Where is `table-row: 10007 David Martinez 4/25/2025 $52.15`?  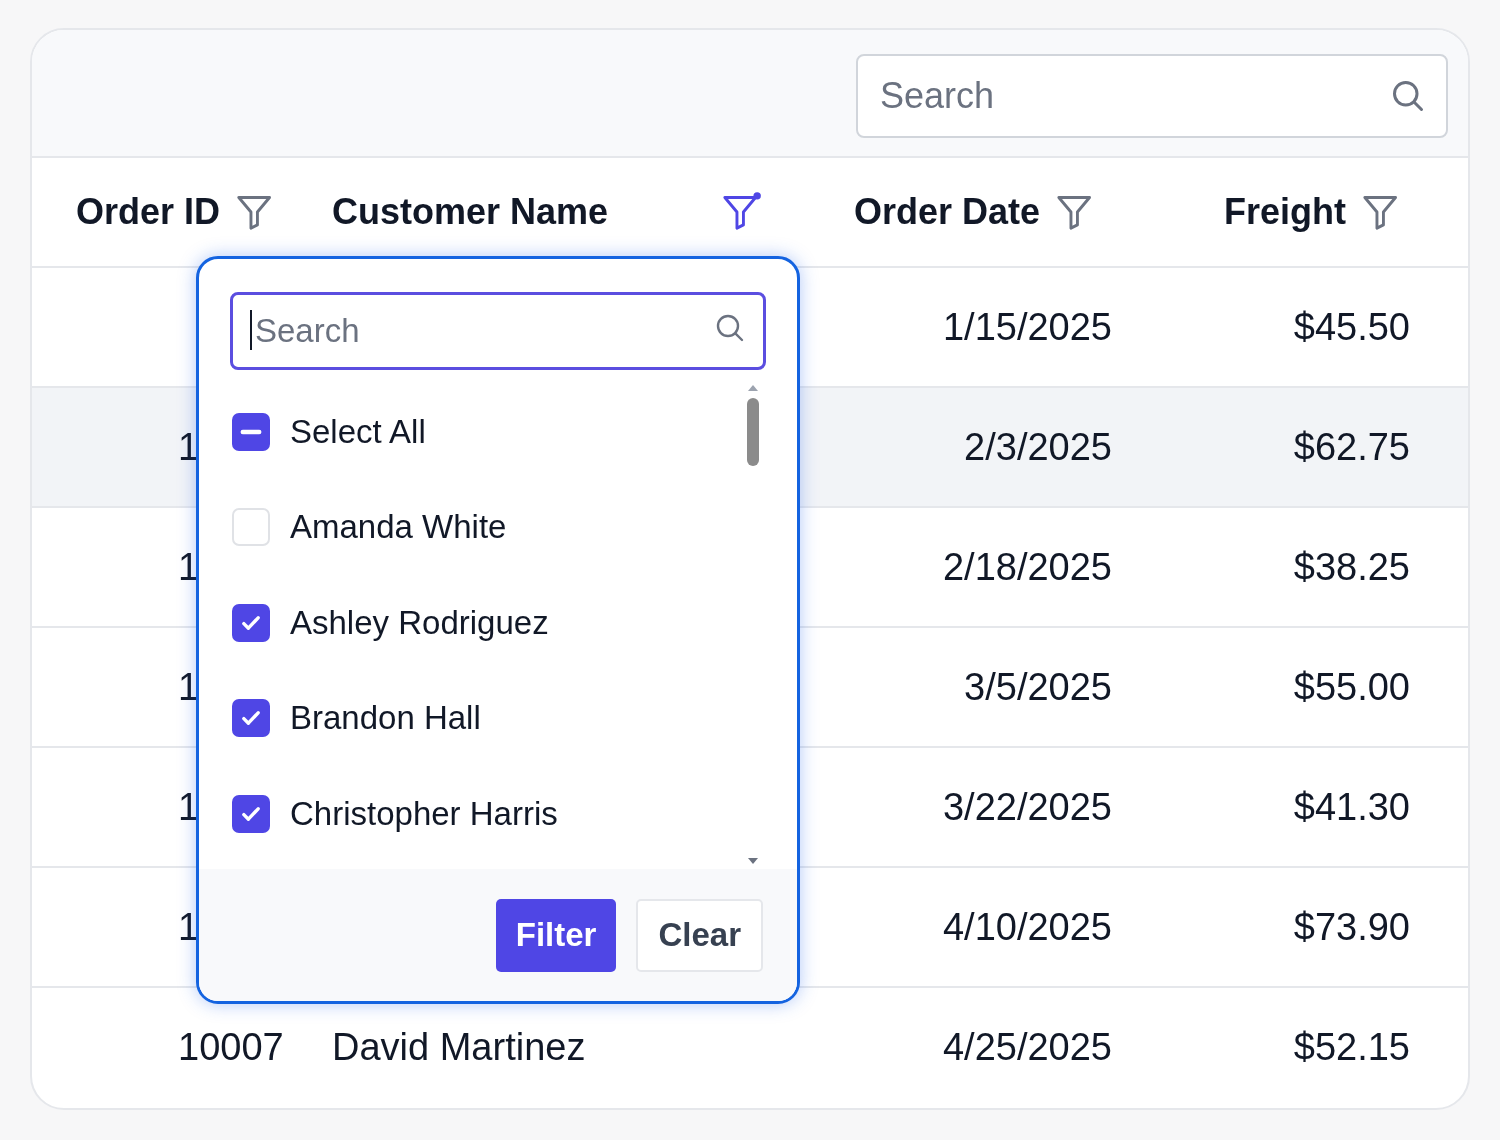 table-row: 10007 David Martinez 4/25/2025 $52.15 is located at coordinates (750, 1047).